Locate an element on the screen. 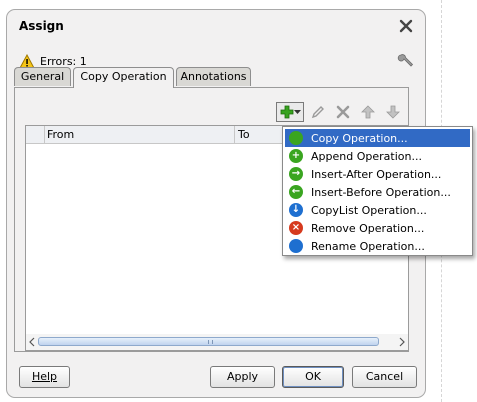 The width and height of the screenshot is (477, 402). ok-button-label: OK is located at coordinates (313, 376).